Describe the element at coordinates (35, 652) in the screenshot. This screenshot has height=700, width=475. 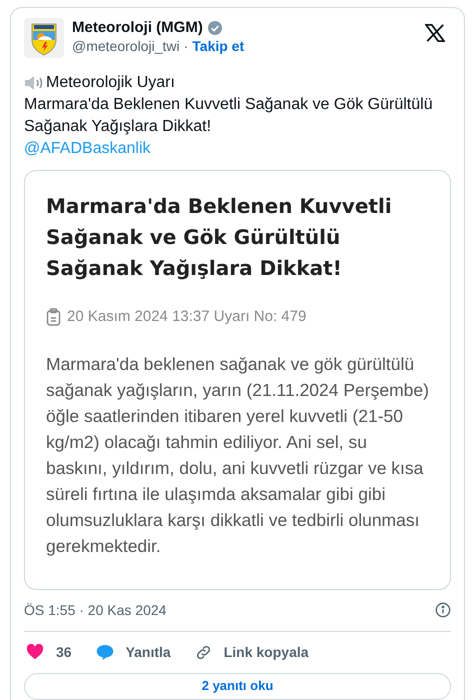
I see `heart-icon` at that location.